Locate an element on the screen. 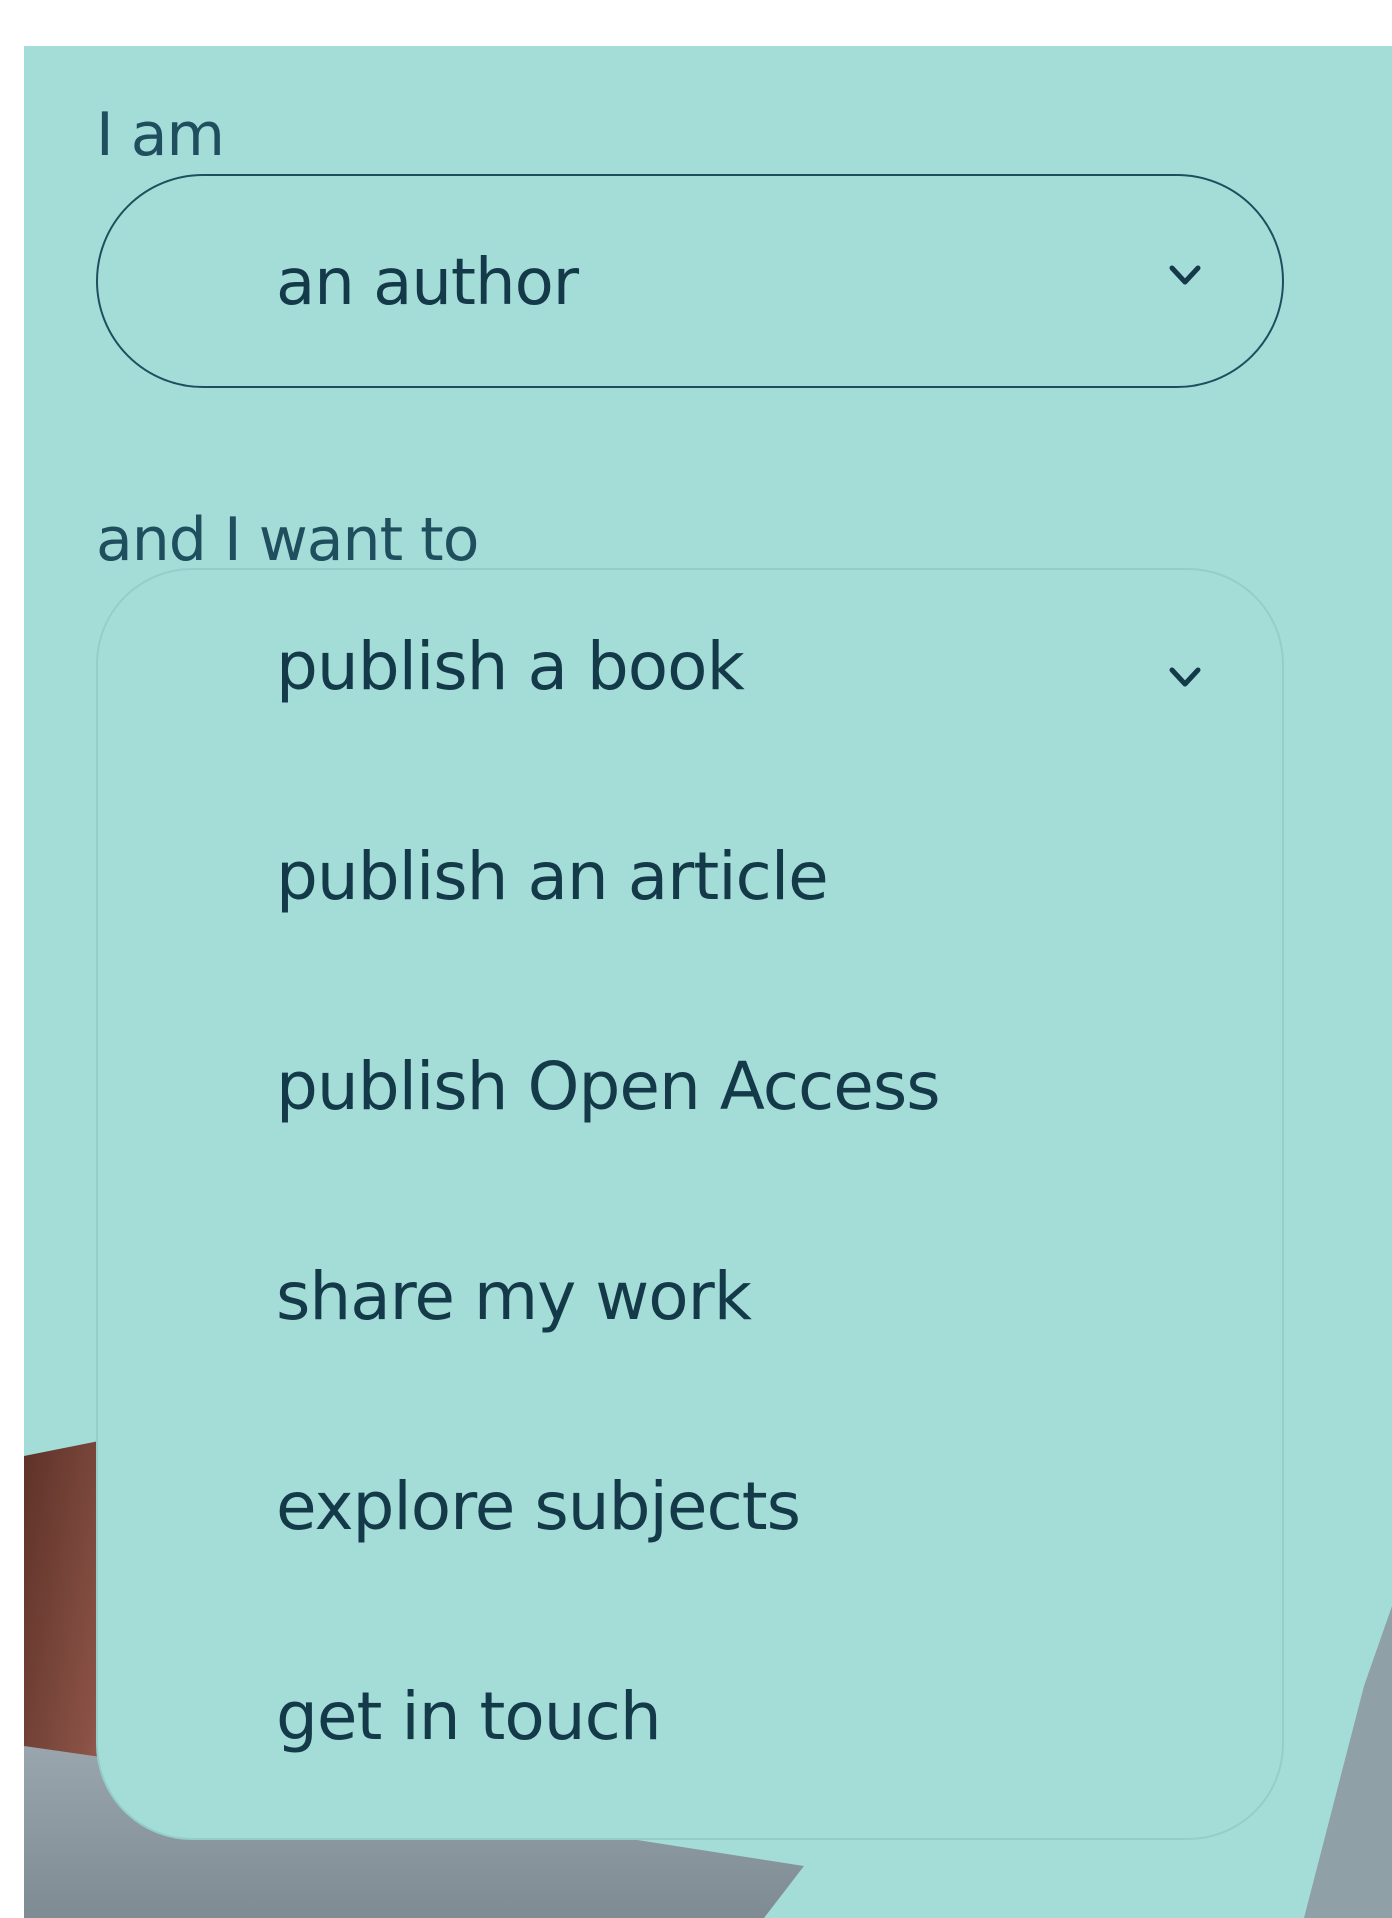 The image size is (1392, 1918). intent-option-share-work: share my work is located at coordinates (514, 1296).